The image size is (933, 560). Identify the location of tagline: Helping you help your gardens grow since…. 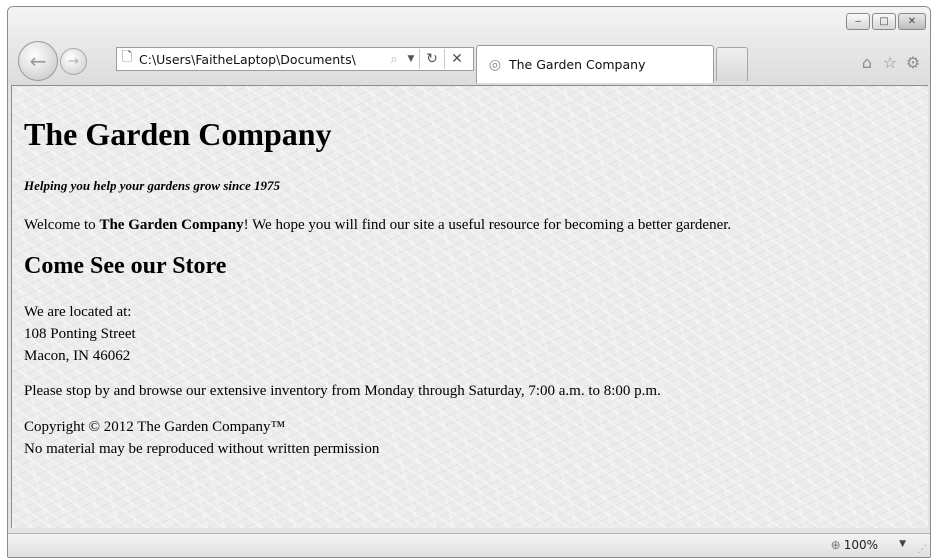
(152, 185).